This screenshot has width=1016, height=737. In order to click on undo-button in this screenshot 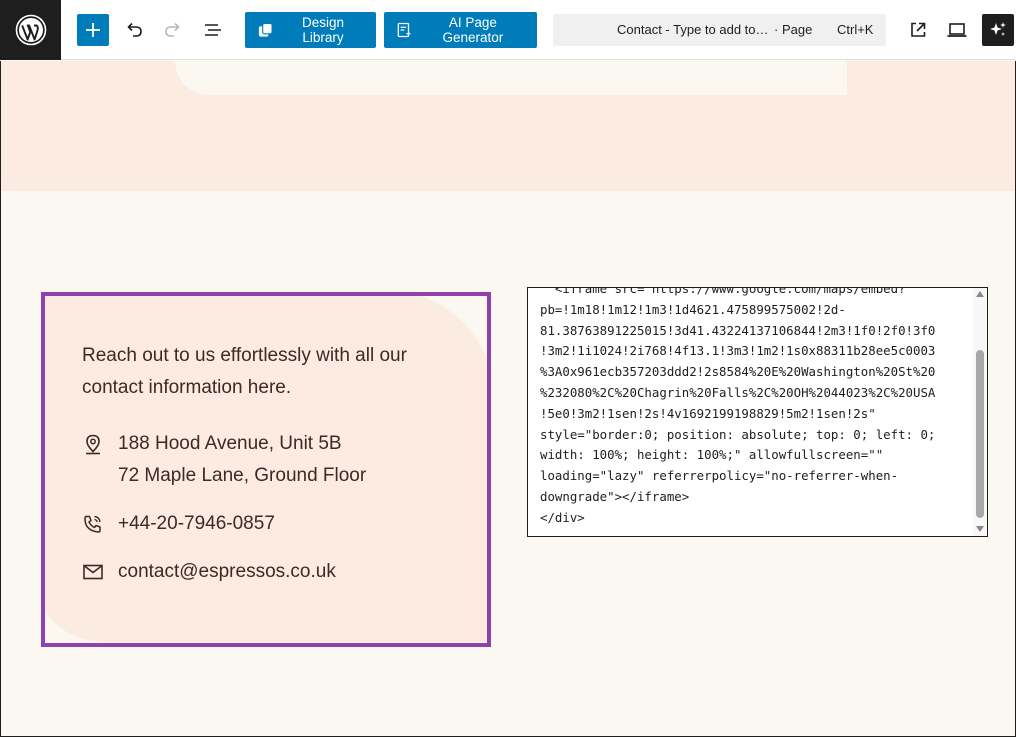, I will do `click(134, 30)`.